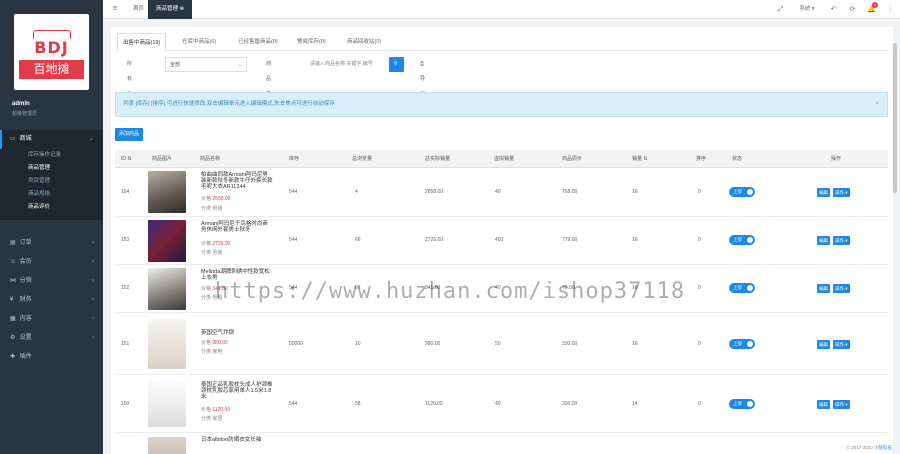  Describe the element at coordinates (422, 64) in the screenshot. I see `export-icon: ⎙` at that location.